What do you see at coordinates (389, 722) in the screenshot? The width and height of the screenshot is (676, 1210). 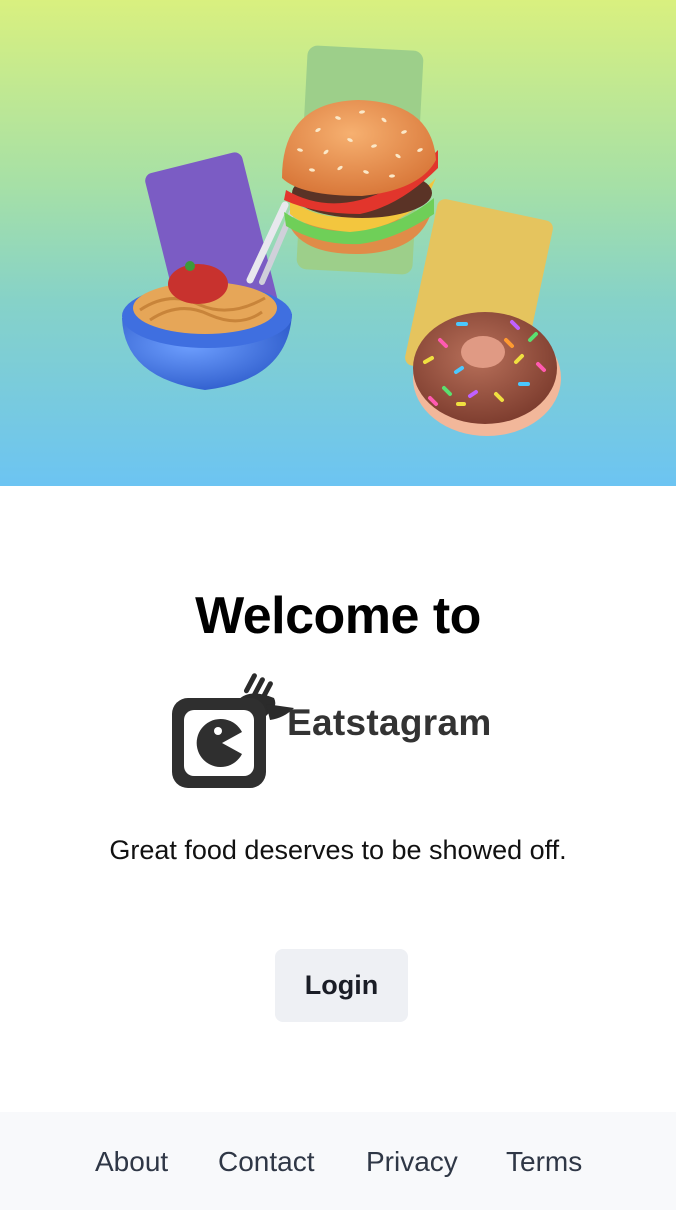 I see `brand-name: Eatstagram` at bounding box center [389, 722].